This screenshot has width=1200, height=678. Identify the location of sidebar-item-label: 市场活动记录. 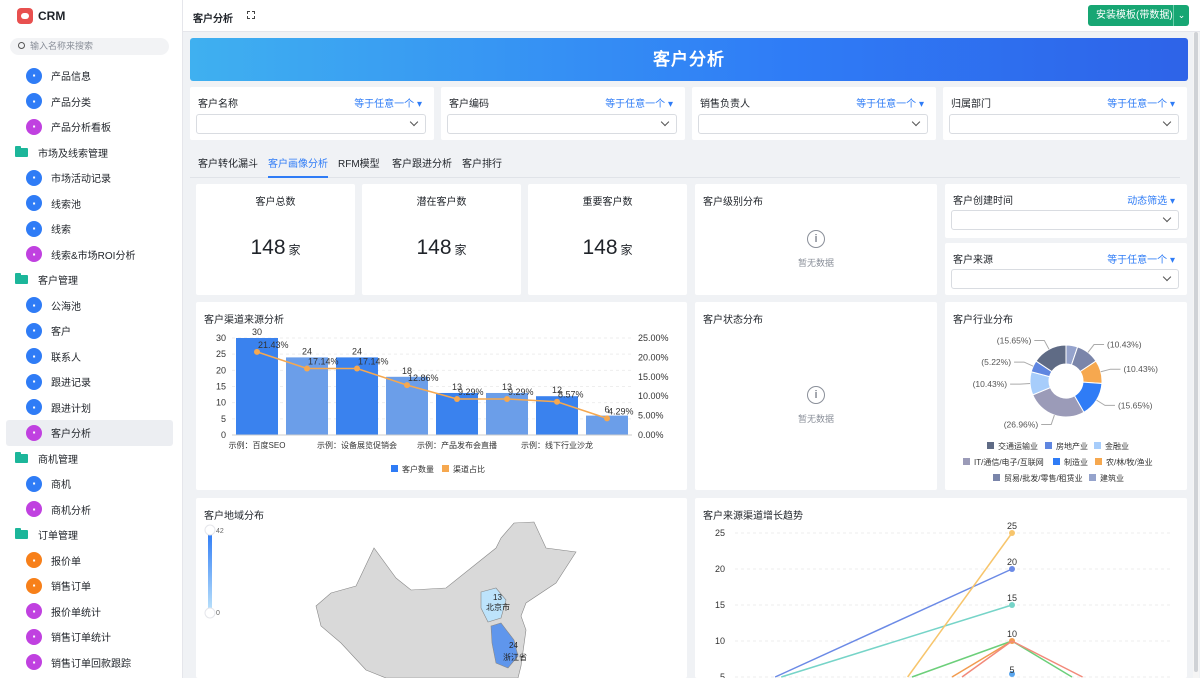
(81, 180).